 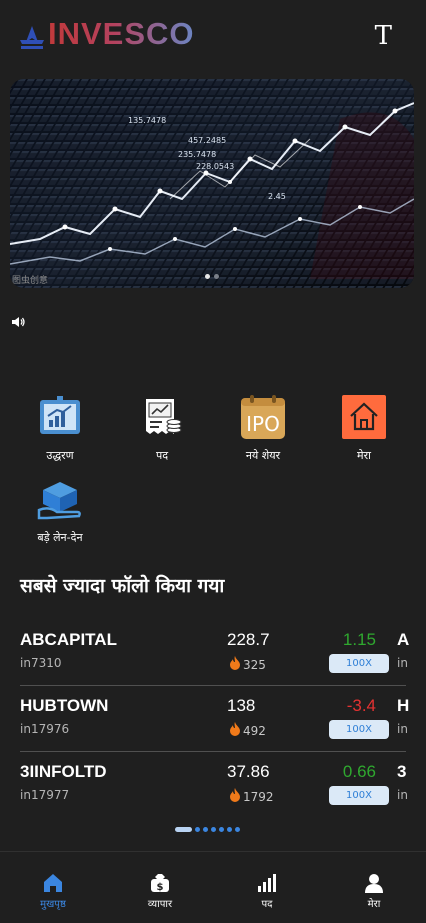 I want to click on tab-label: मुखपृष्ठ, so click(x=53, y=904).